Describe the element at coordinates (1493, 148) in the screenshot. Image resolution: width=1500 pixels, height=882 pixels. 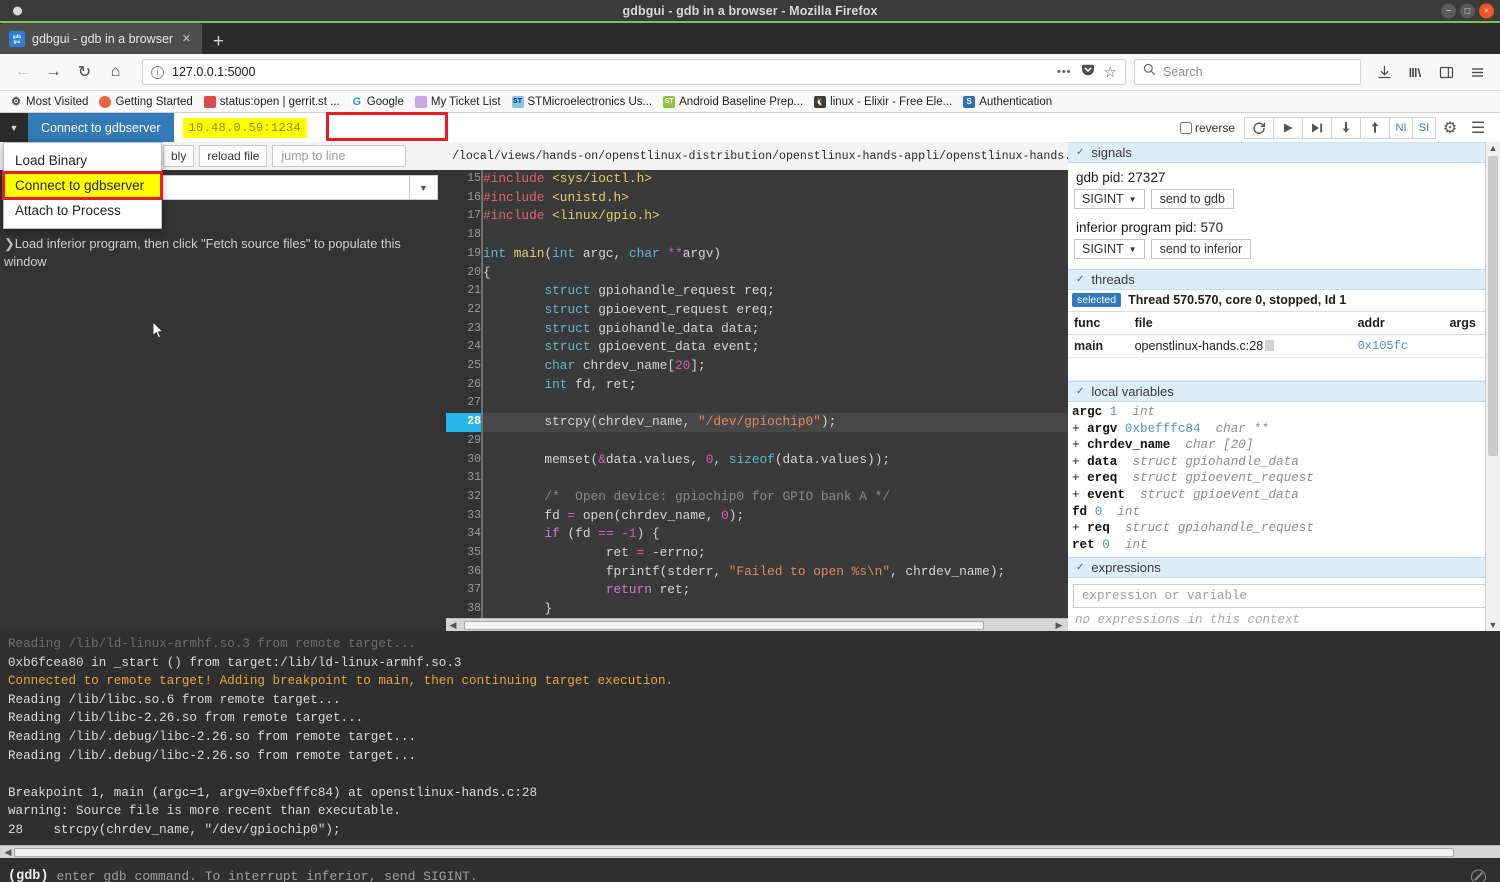
I see `scroll-up-icon: ▲` at that location.